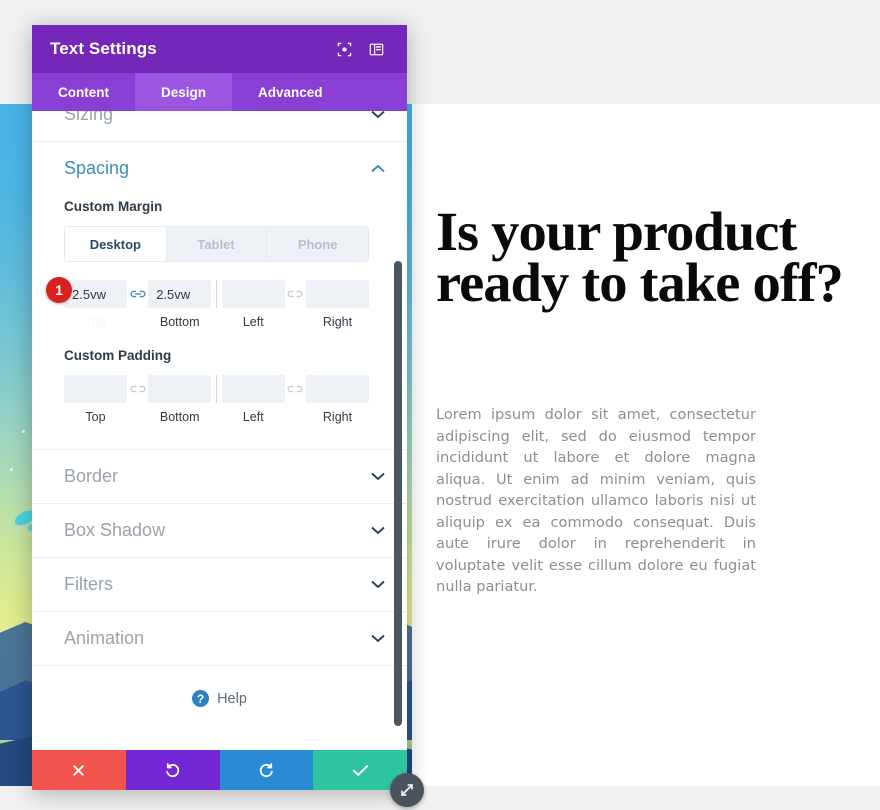 The width and height of the screenshot is (880, 810). I want to click on padding-inputs-row: Top Bottom Left Right, so click(216, 400).